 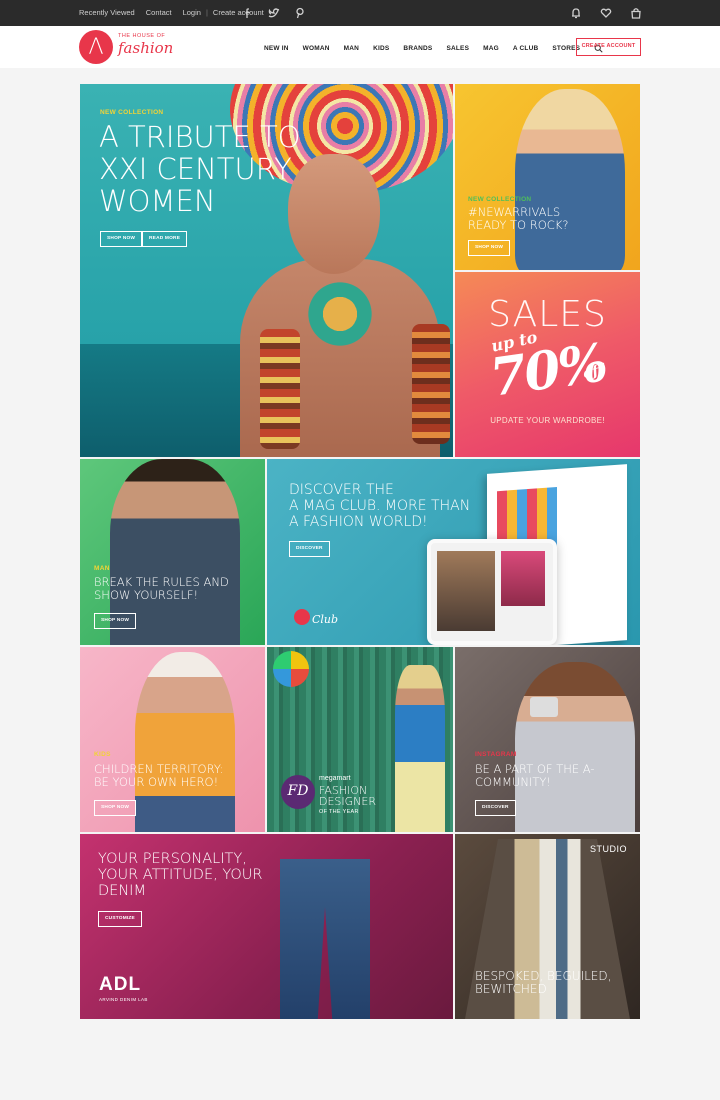 What do you see at coordinates (302, 617) in the screenshot?
I see `club-logo-icon` at bounding box center [302, 617].